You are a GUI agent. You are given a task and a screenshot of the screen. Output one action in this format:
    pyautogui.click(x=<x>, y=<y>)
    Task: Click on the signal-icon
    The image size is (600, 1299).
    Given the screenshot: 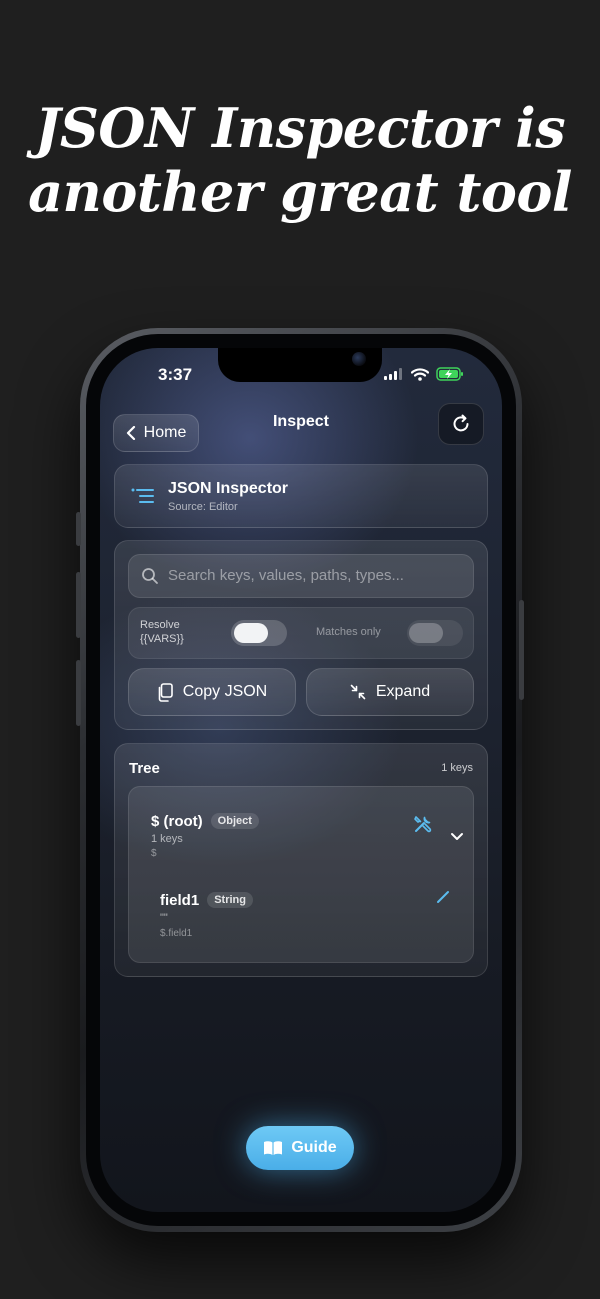 What is the action you would take?
    pyautogui.click(x=393, y=374)
    